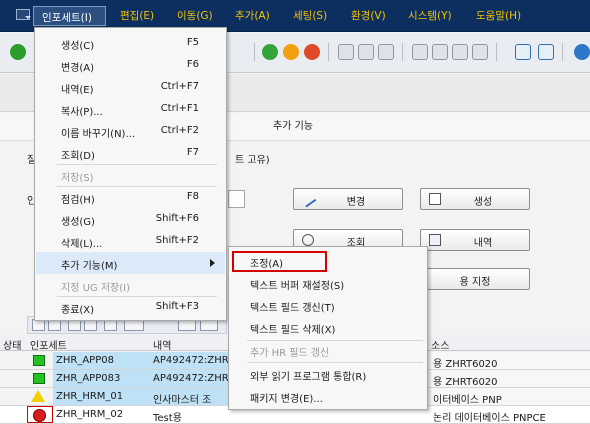 This screenshot has width=590, height=424. I want to click on menu-item-copy: 복사(P)... Ctrl+F1, so click(130, 109).